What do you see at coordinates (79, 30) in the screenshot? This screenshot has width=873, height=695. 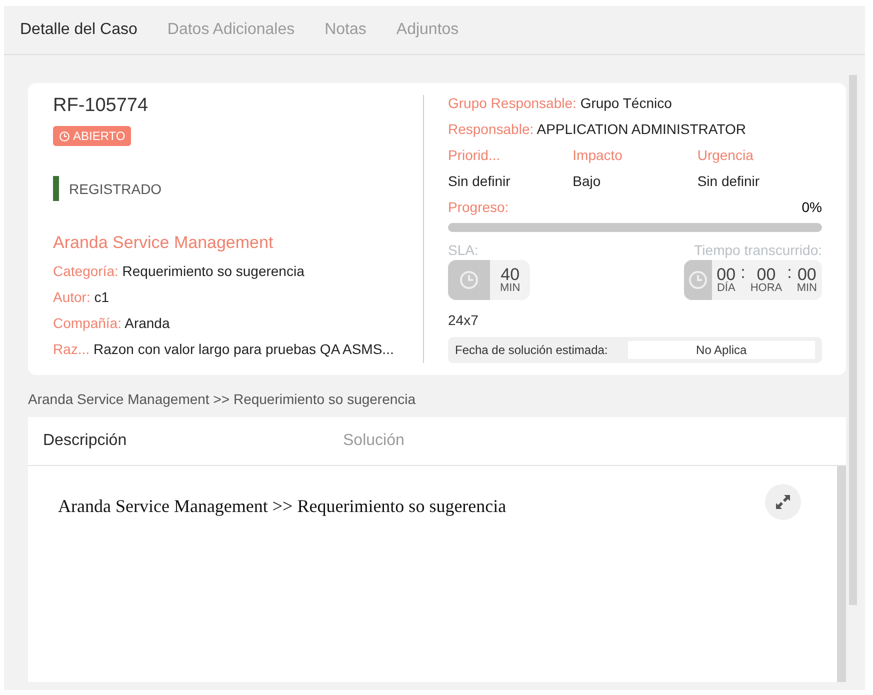 I see `tab: Detalle del Caso` at bounding box center [79, 30].